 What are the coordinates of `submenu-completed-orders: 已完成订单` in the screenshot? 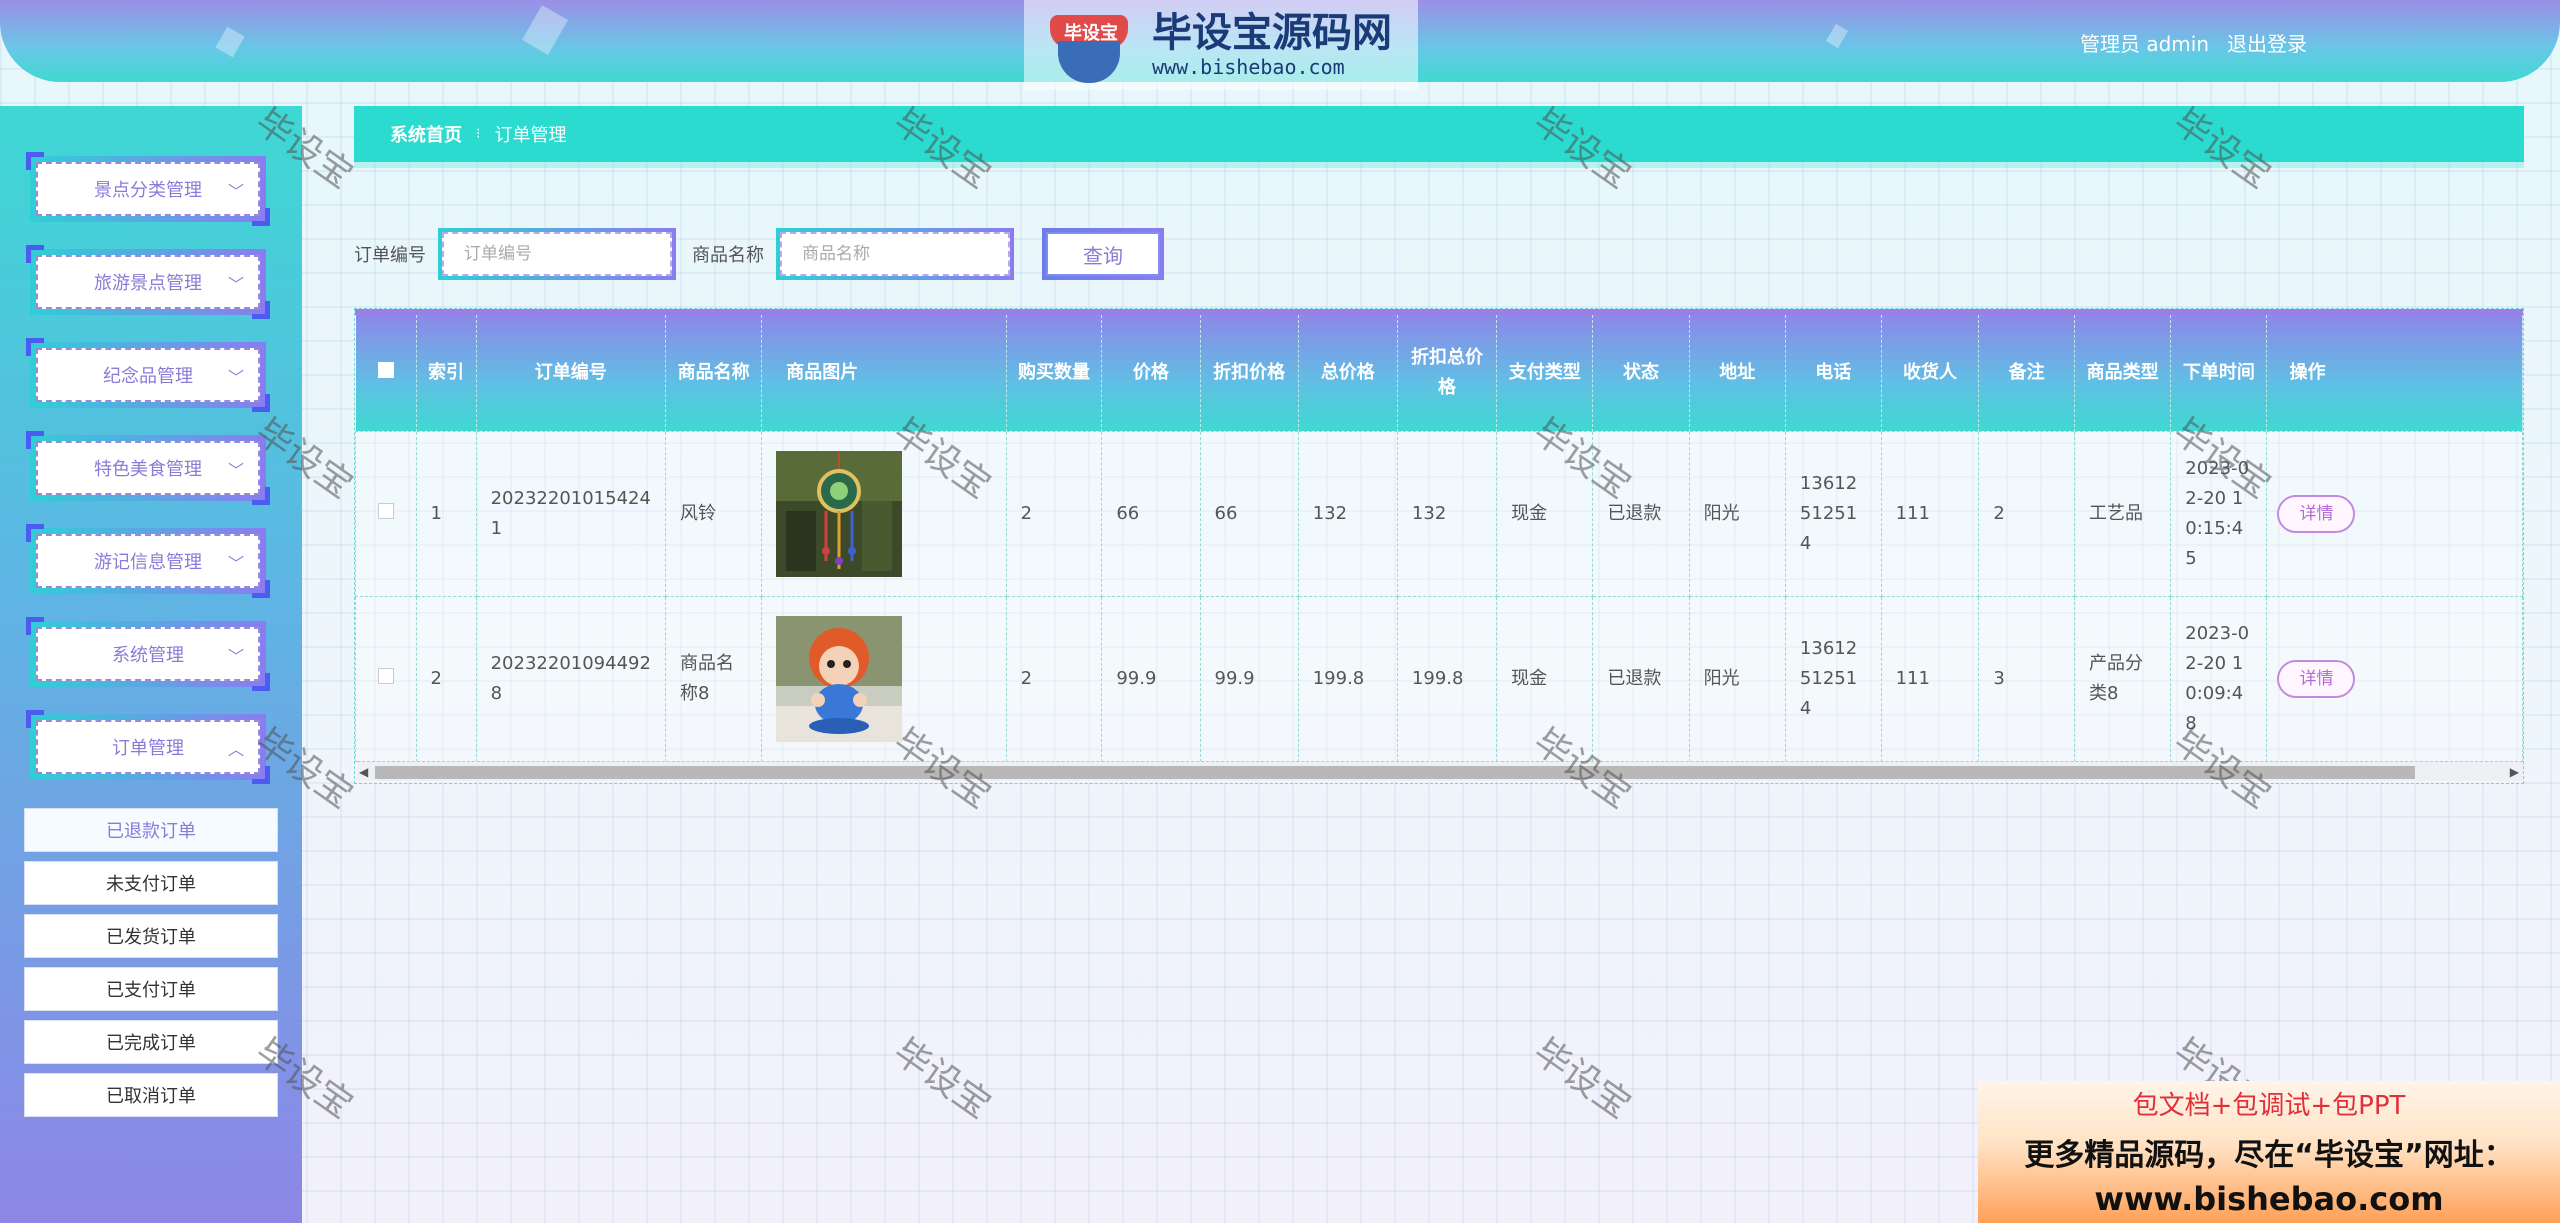 It's located at (151, 1042).